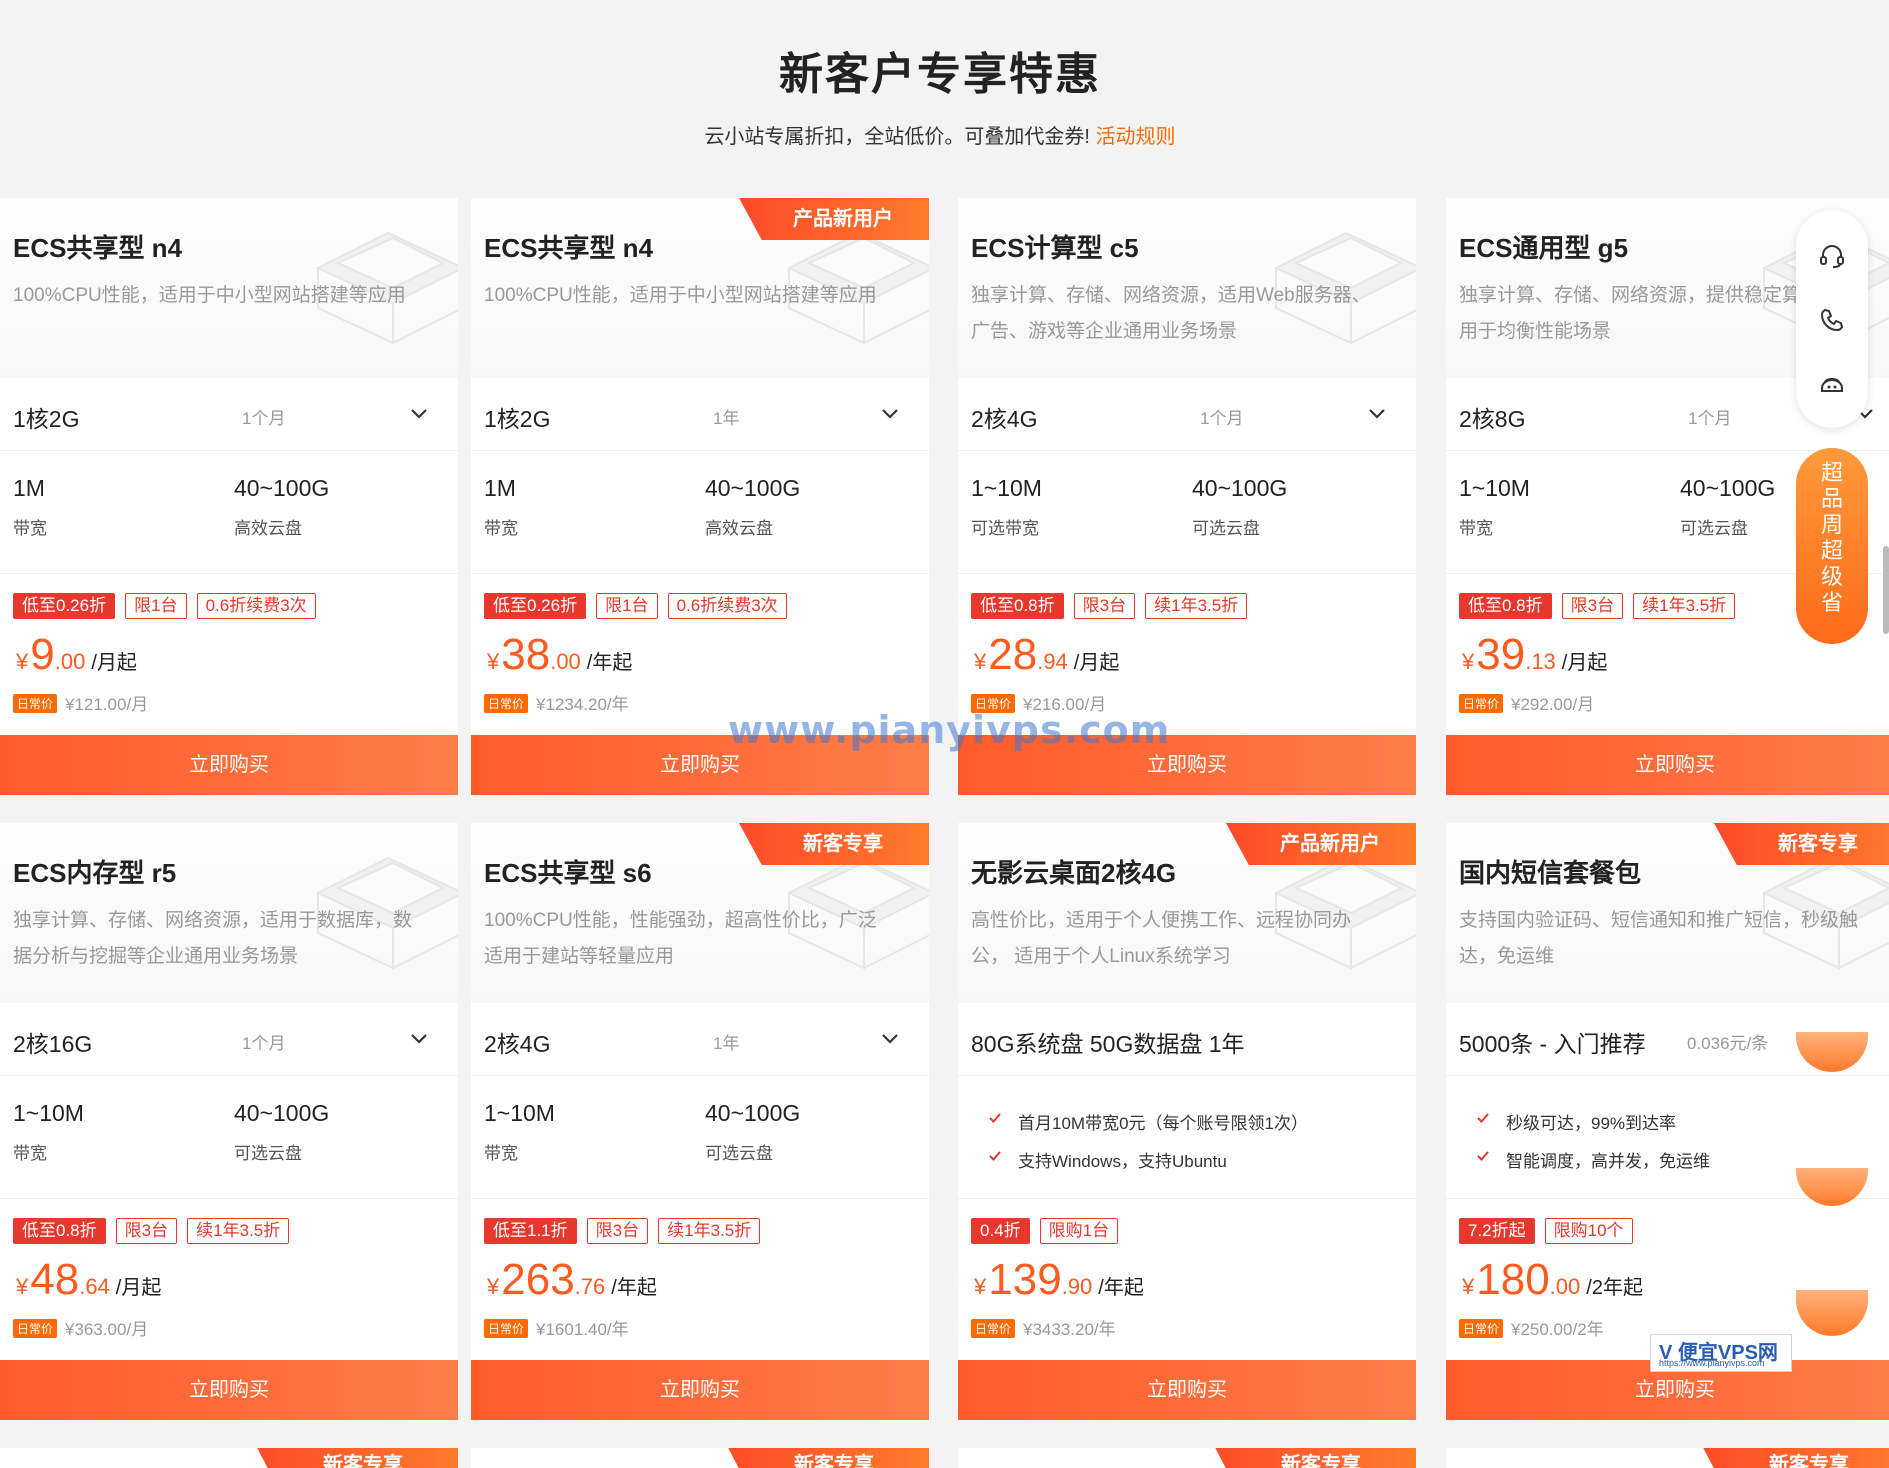  What do you see at coordinates (700, 1458) in the screenshot?
I see `product-card: 新客专享` at bounding box center [700, 1458].